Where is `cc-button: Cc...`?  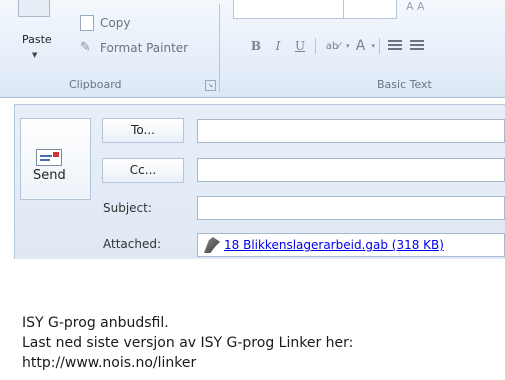
cc-button: Cc... is located at coordinates (143, 170).